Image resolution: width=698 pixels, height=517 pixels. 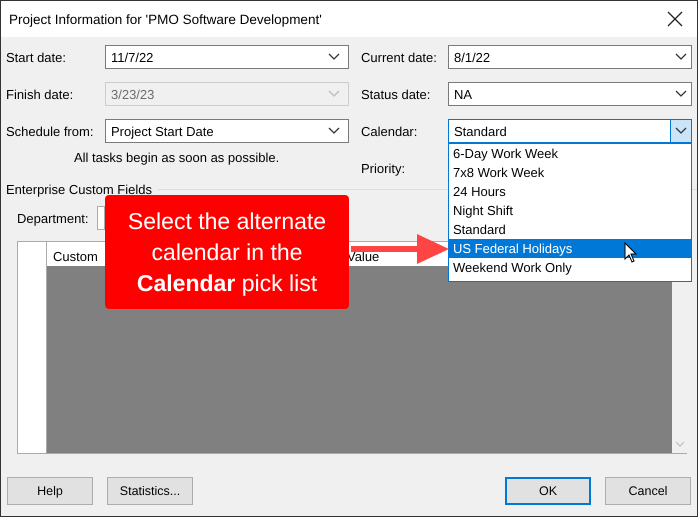 I want to click on column-header: Value, so click(x=363, y=256).